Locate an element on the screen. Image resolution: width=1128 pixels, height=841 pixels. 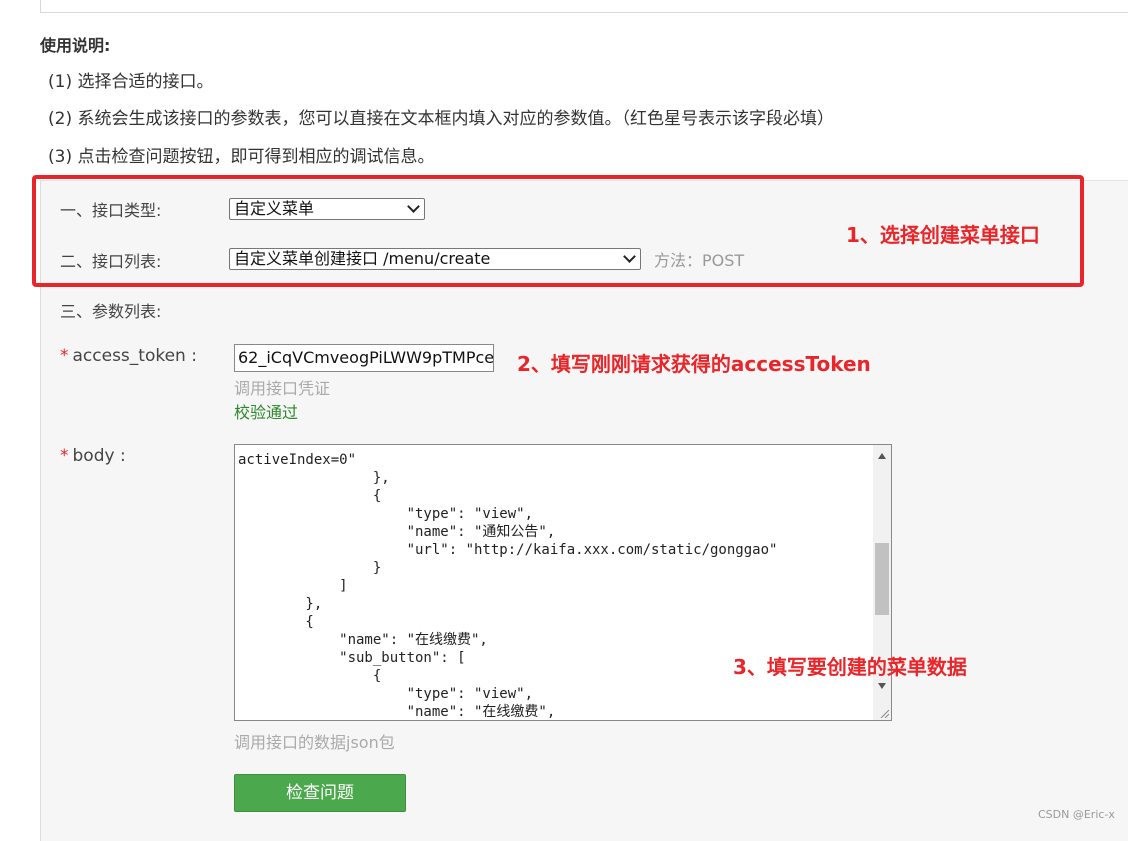
annotation-step1: 1、选择创建菜单接口 is located at coordinates (943, 235).